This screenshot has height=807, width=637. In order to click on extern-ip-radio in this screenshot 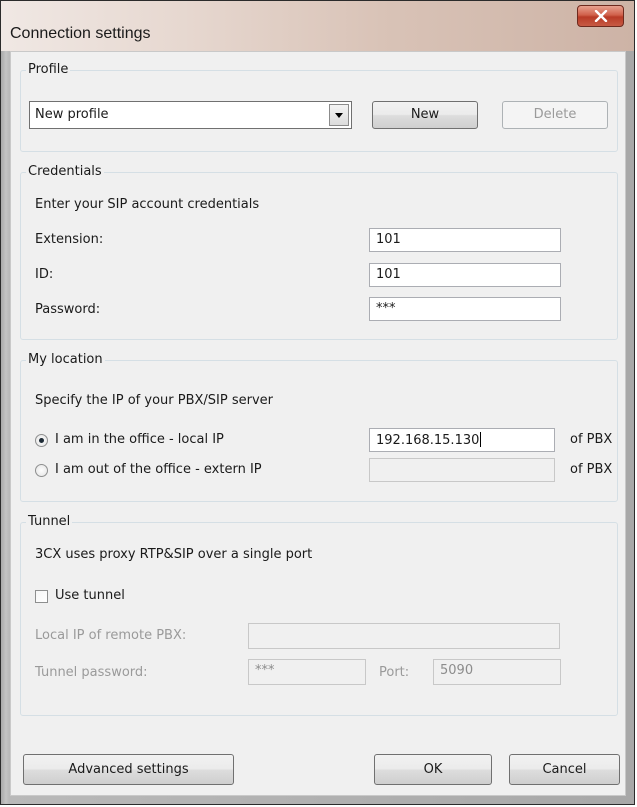, I will do `click(41, 470)`.